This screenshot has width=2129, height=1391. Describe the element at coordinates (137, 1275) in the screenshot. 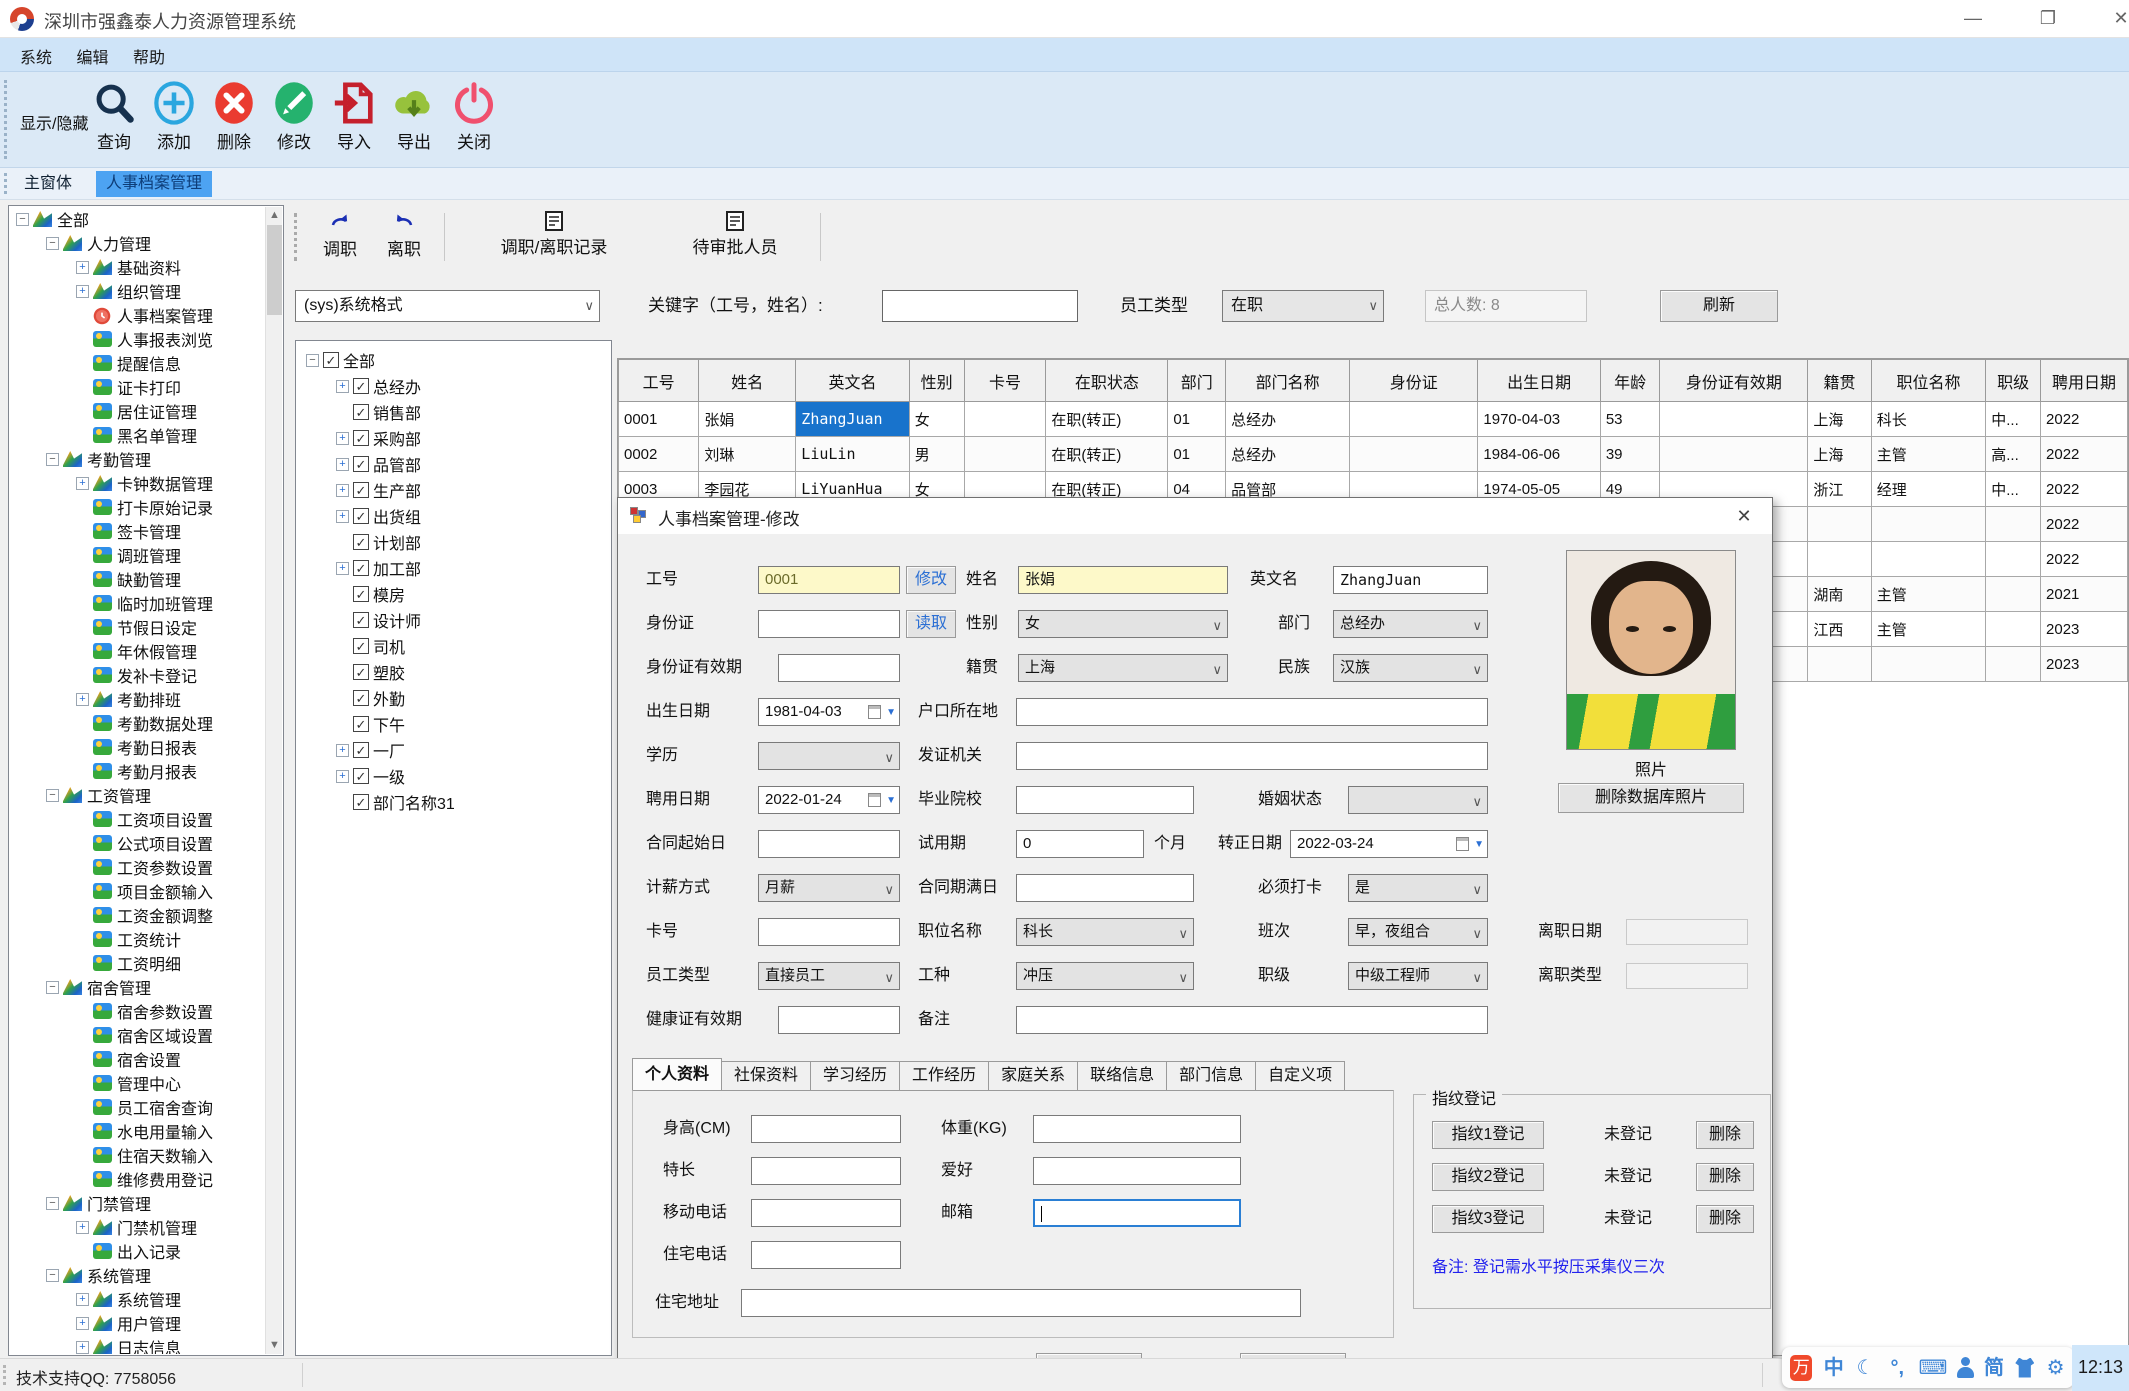

I see `nav-tree-item: − 系统管理` at that location.